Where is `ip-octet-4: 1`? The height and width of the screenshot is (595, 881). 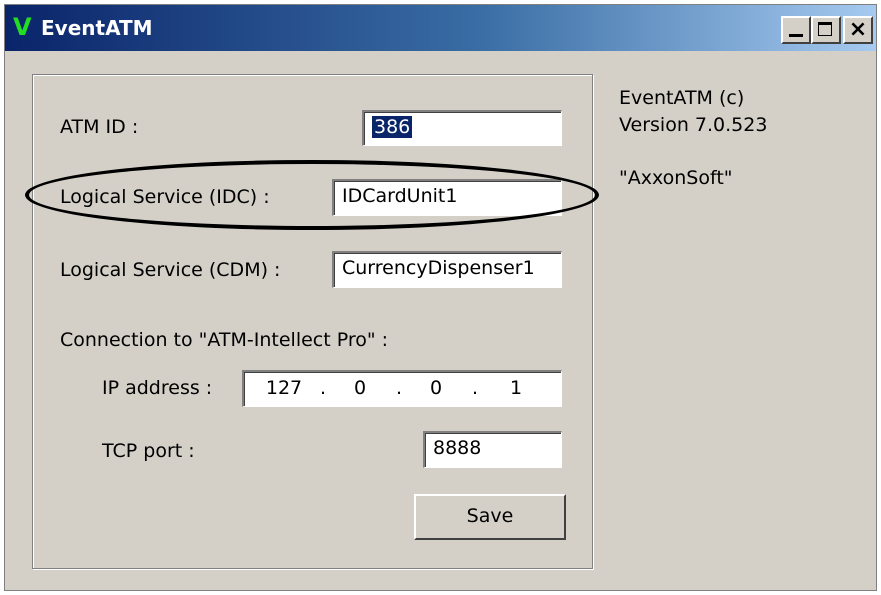 ip-octet-4: 1 is located at coordinates (516, 388).